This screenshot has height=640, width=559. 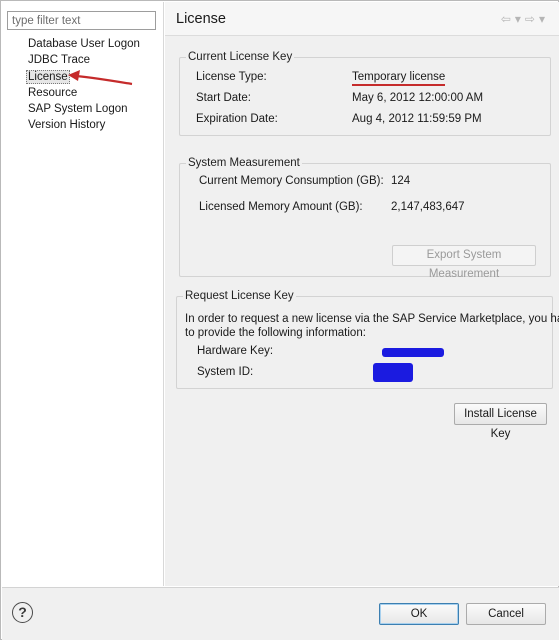 What do you see at coordinates (393, 372) in the screenshot?
I see `system-id-redaction` at bounding box center [393, 372].